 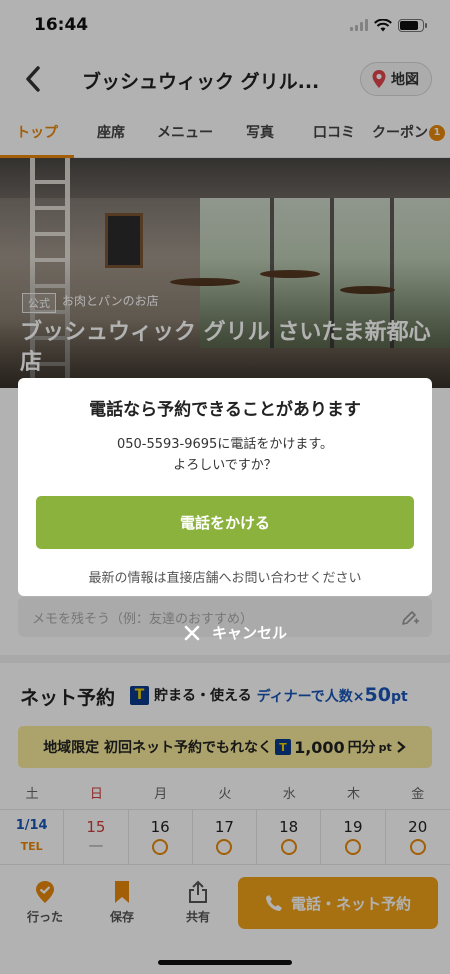 What do you see at coordinates (225, 465) in the screenshot?
I see `dialog-confirm-line: よろしいですか？` at bounding box center [225, 465].